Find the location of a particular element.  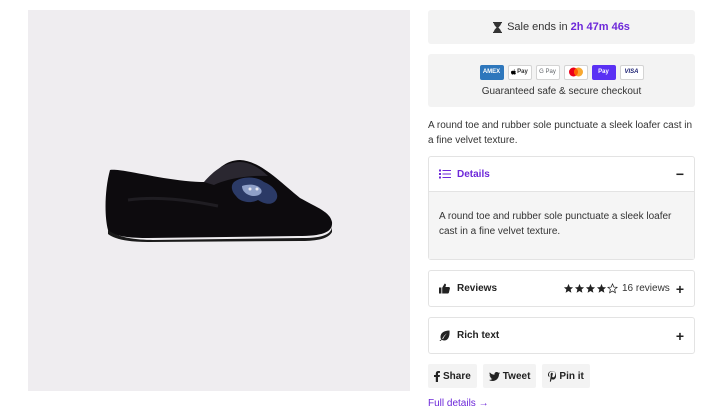

facebook-share-button: Share is located at coordinates (452, 376).